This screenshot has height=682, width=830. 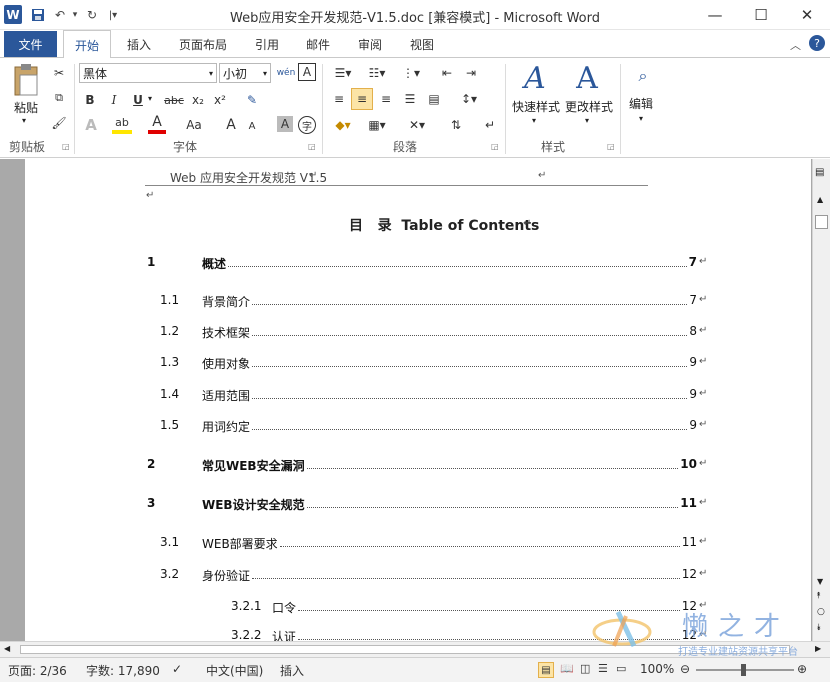 I want to click on multilevel-list-icon: ⋮▾, so click(x=411, y=73).